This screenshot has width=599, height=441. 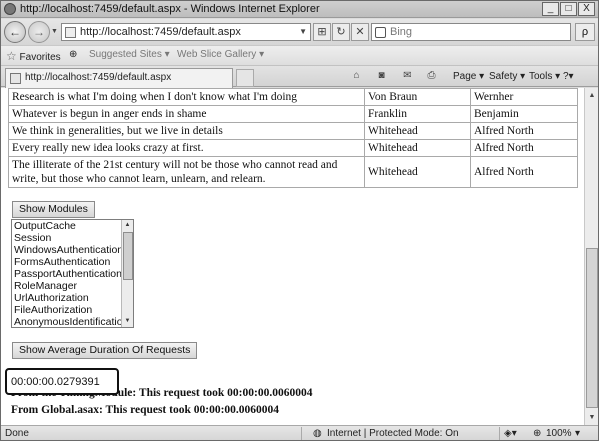 What do you see at coordinates (72, 250) in the screenshot?
I see `list-item: WindowsAuthentication` at bounding box center [72, 250].